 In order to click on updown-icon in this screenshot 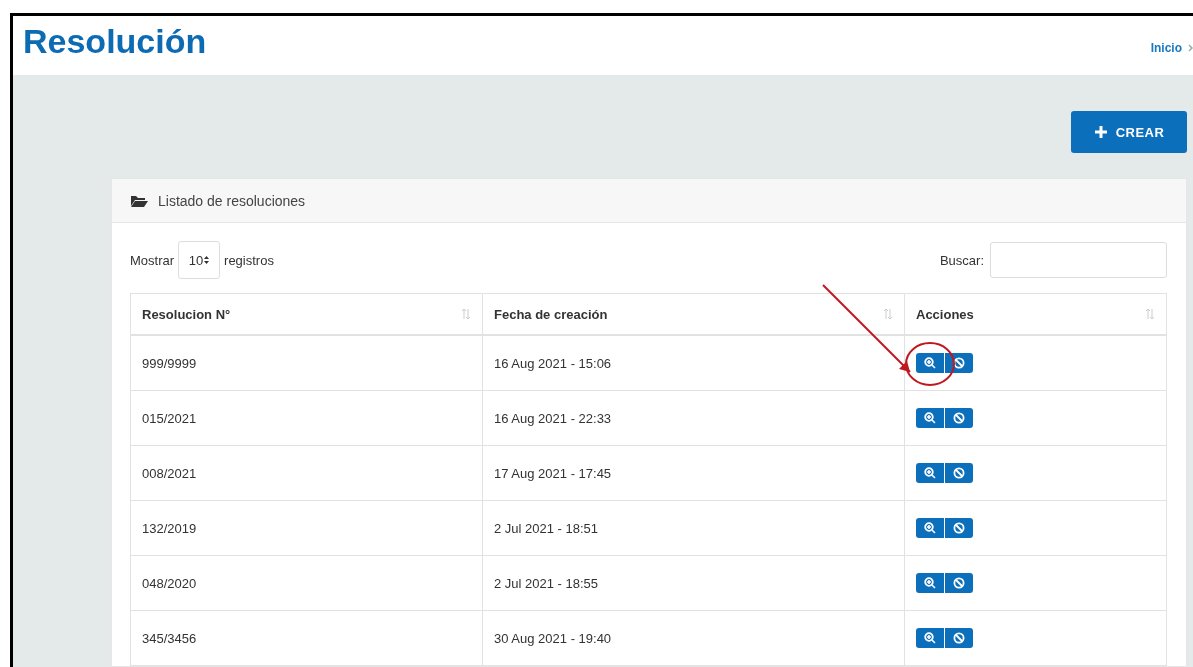, I will do `click(207, 260)`.